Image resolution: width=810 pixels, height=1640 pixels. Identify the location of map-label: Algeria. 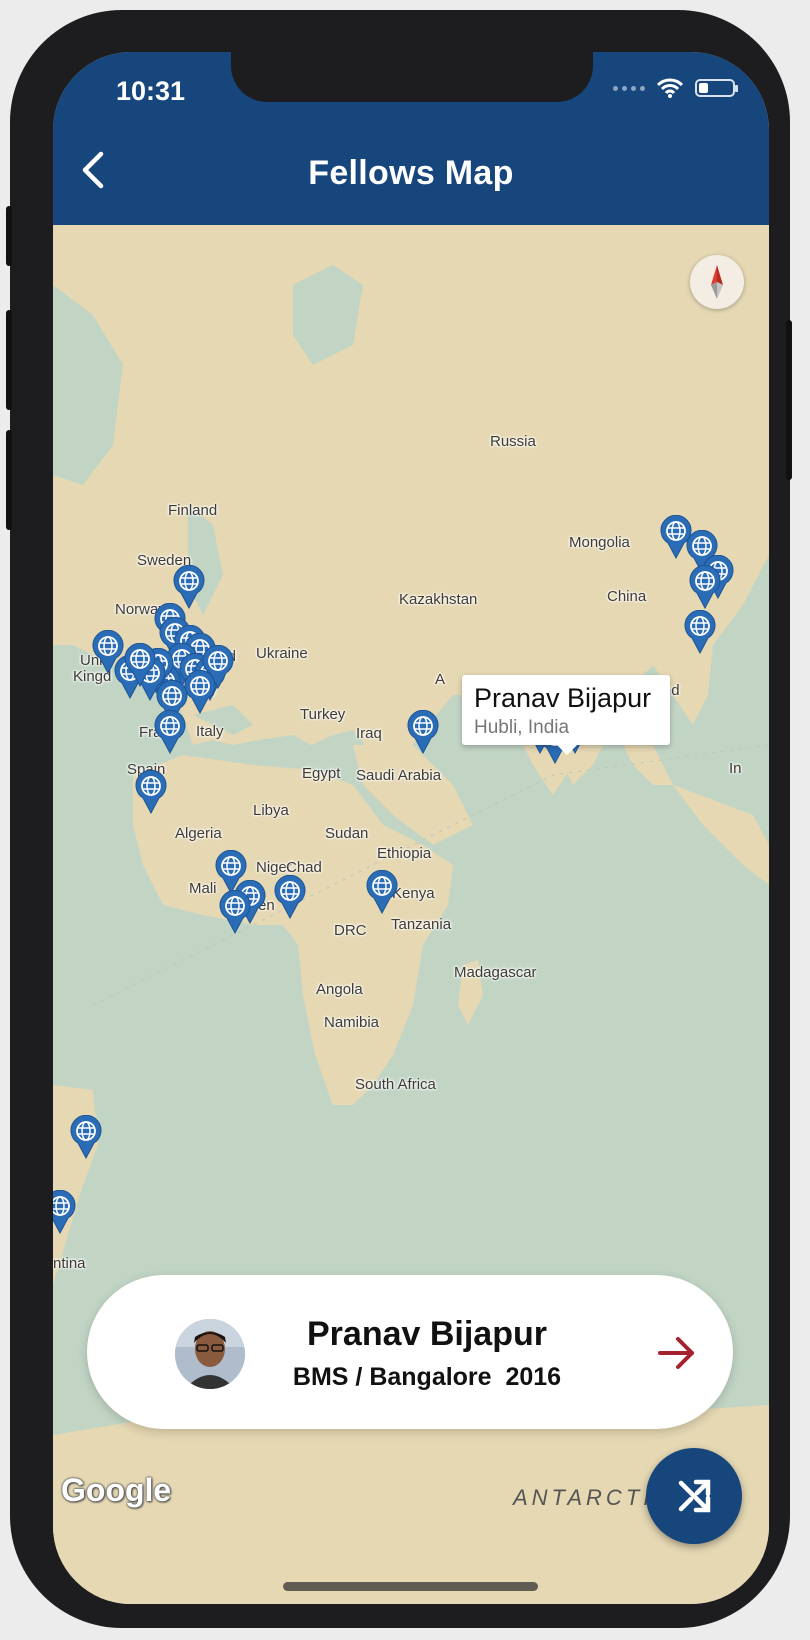
(198, 833).